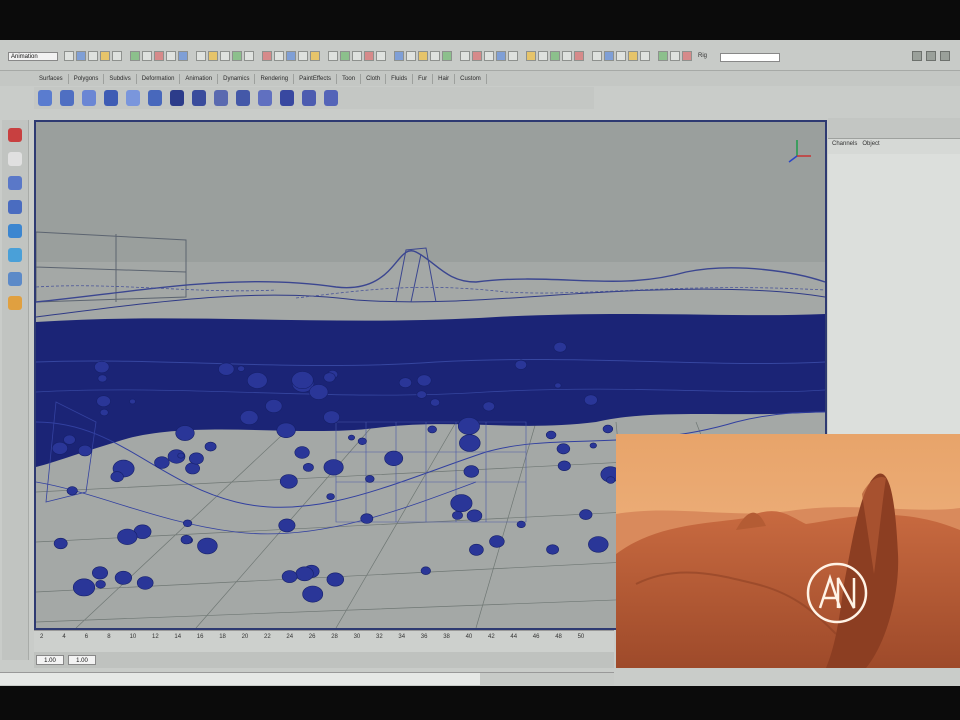 Image resolution: width=960 pixels, height=720 pixels. Describe the element at coordinates (275, 78) in the screenshot. I see `shelf-tab-rendering: Rendering` at that location.